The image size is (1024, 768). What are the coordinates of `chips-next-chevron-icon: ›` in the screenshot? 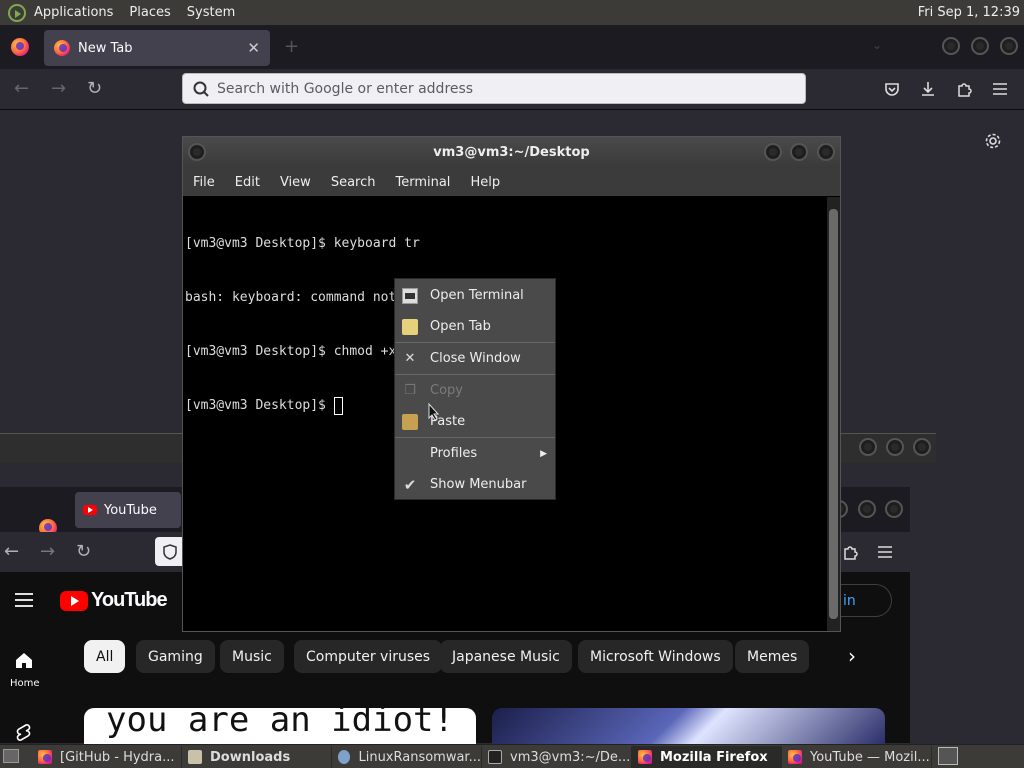 It's located at (852, 656).